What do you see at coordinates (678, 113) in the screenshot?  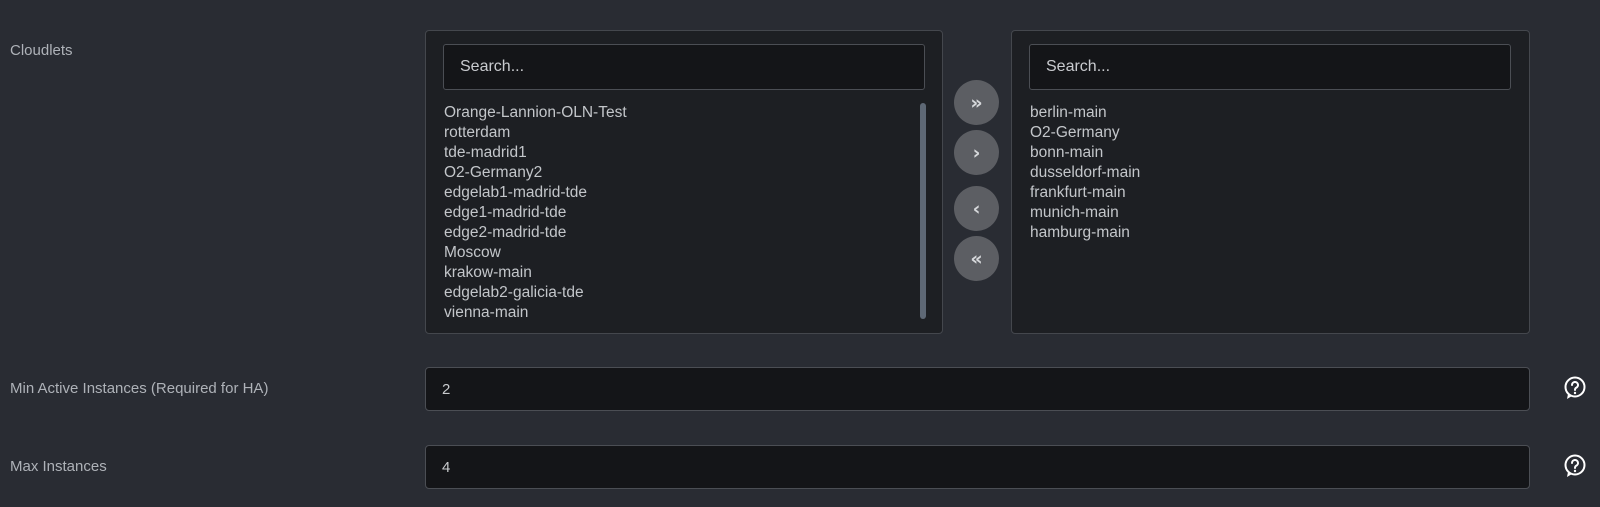 I see `list-item: Orange-Lannion-OLN-Test` at bounding box center [678, 113].